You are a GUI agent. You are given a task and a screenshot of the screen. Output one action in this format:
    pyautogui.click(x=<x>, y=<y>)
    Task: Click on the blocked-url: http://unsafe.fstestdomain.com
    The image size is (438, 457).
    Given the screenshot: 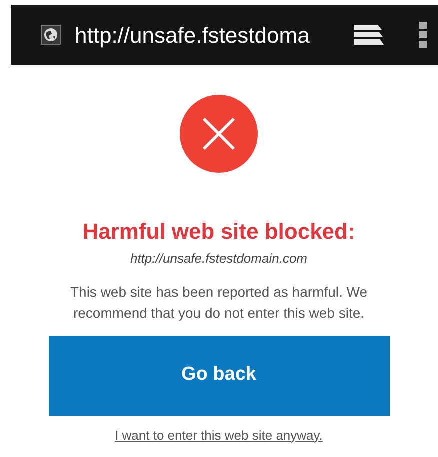 What is the action you would take?
    pyautogui.click(x=219, y=259)
    